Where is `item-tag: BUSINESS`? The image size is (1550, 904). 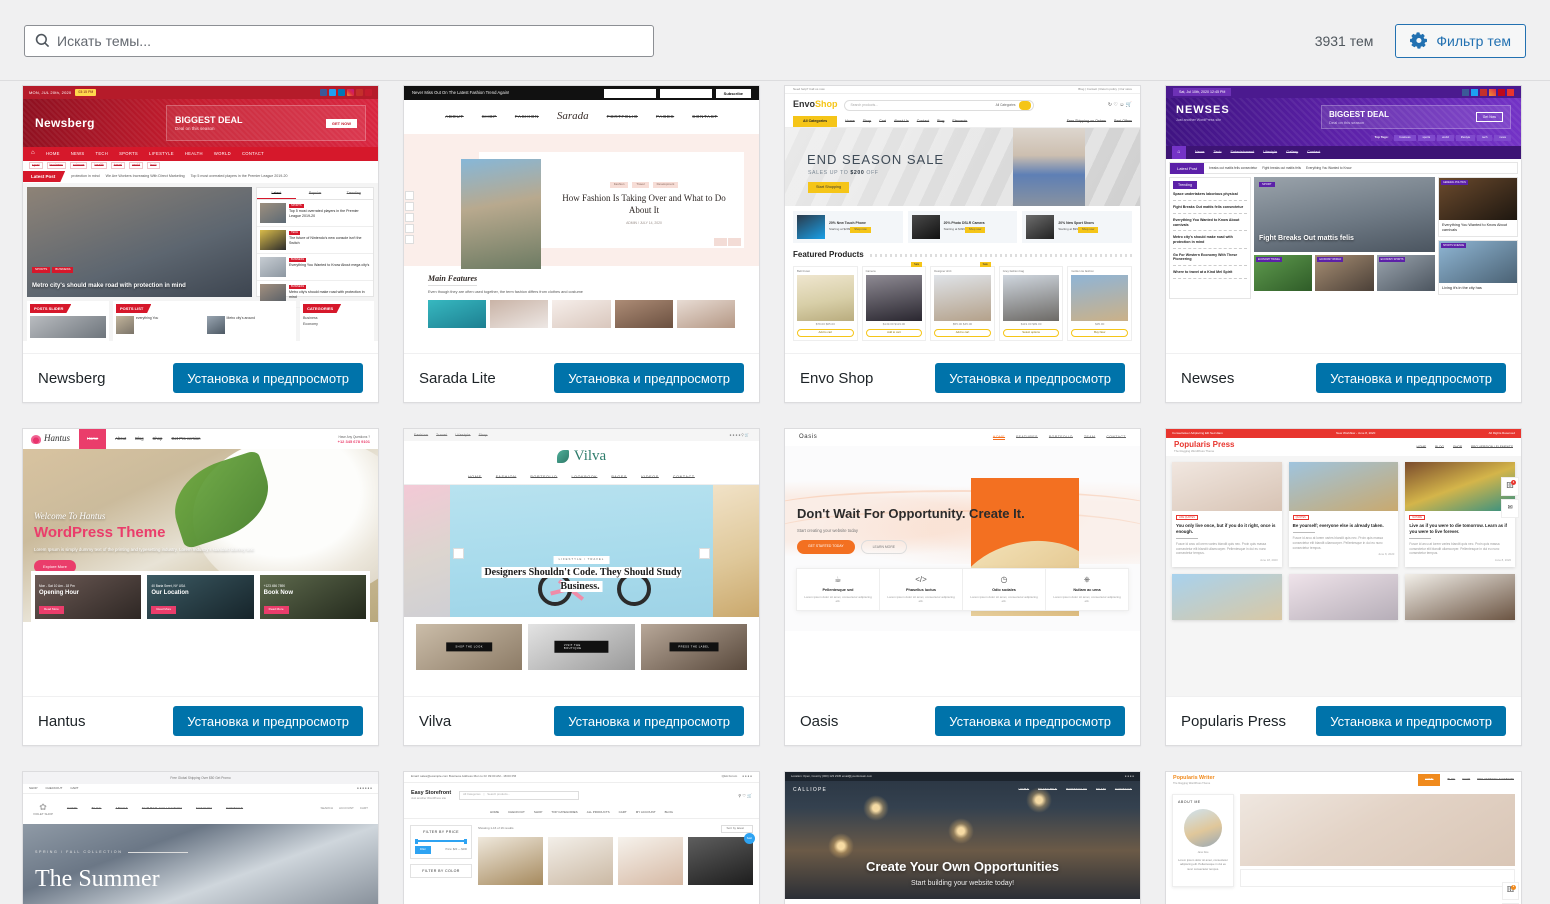 item-tag: BUSINESS is located at coordinates (298, 287).